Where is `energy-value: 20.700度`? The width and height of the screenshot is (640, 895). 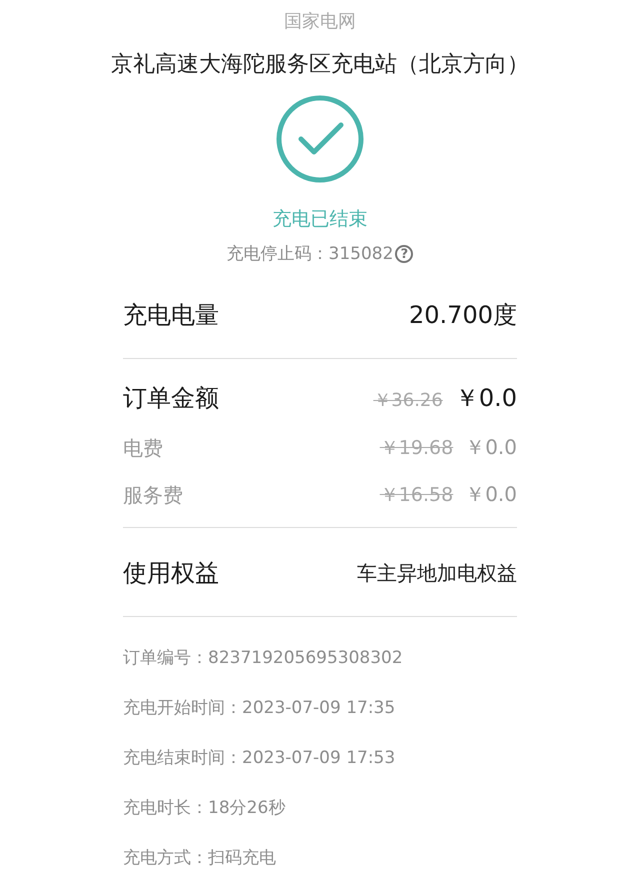
energy-value: 20.700度 is located at coordinates (463, 315).